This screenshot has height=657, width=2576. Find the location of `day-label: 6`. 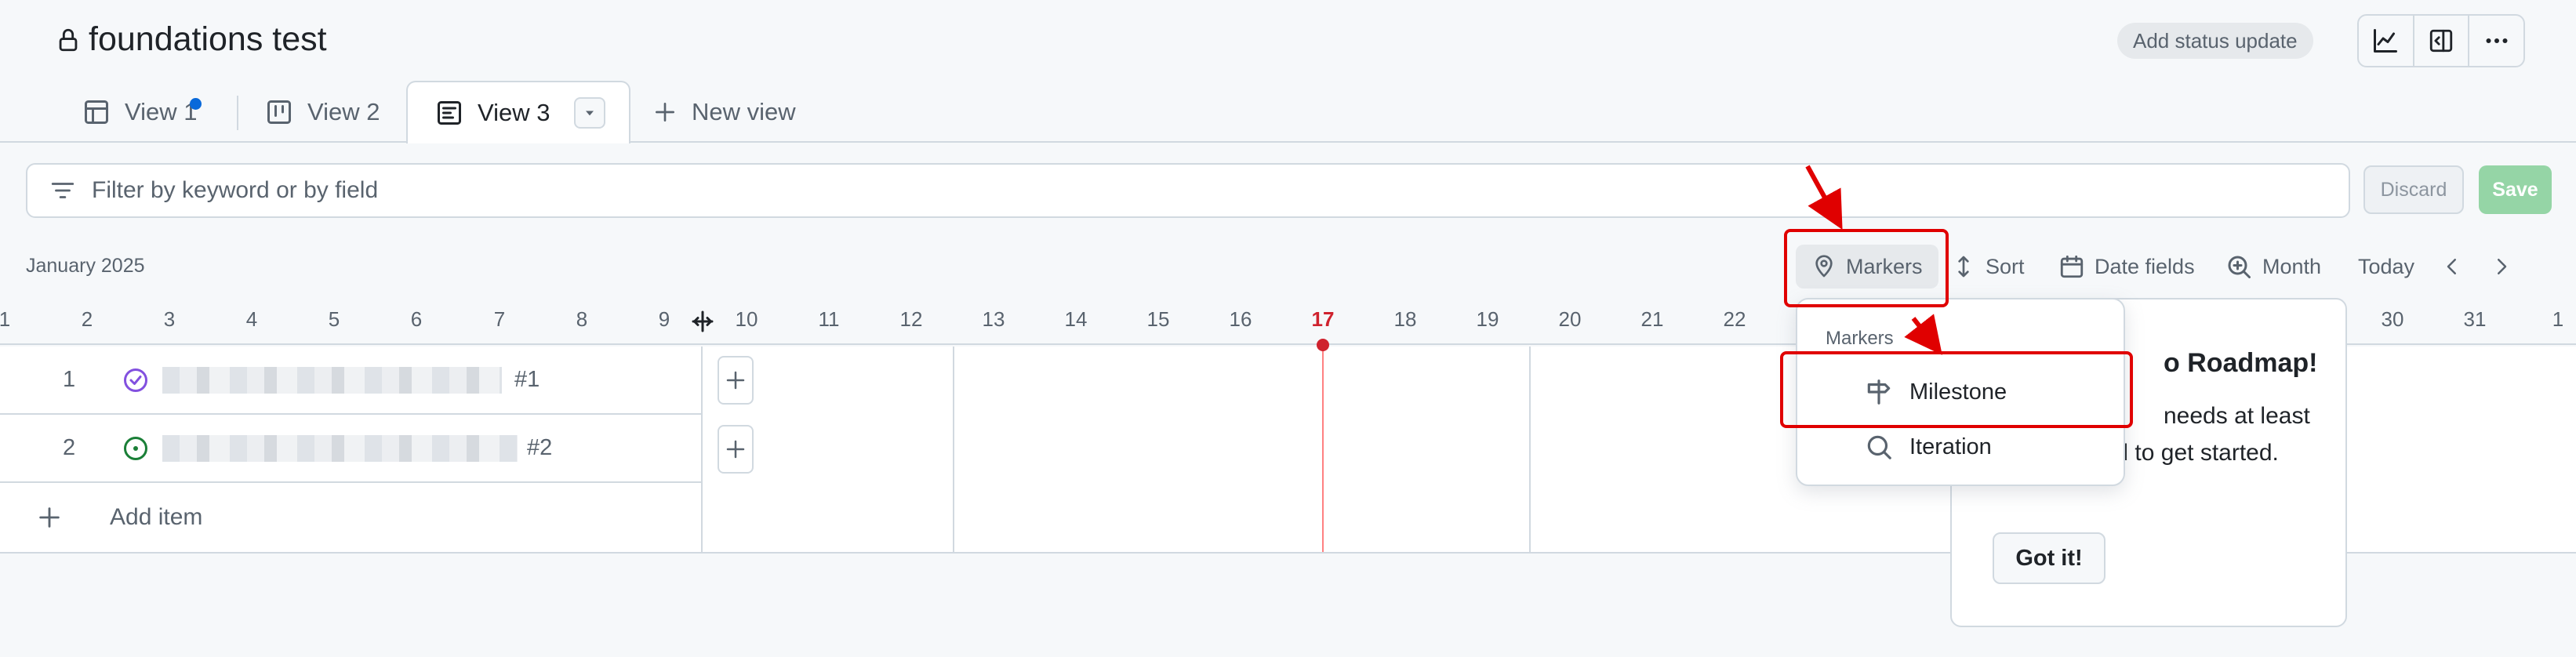

day-label: 6 is located at coordinates (416, 319).